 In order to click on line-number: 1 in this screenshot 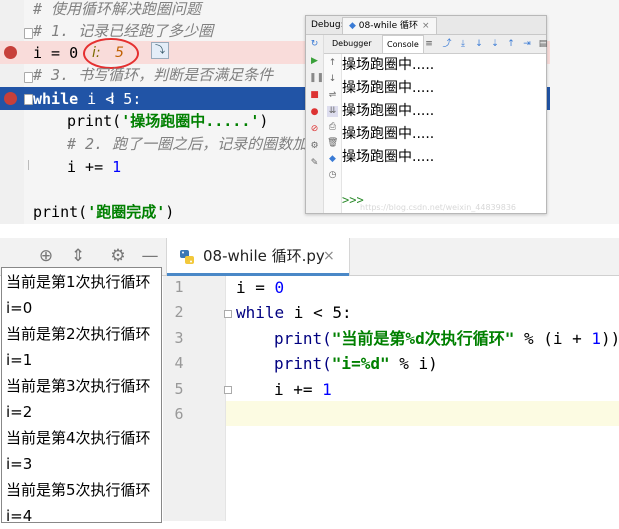, I will do `click(179, 287)`.